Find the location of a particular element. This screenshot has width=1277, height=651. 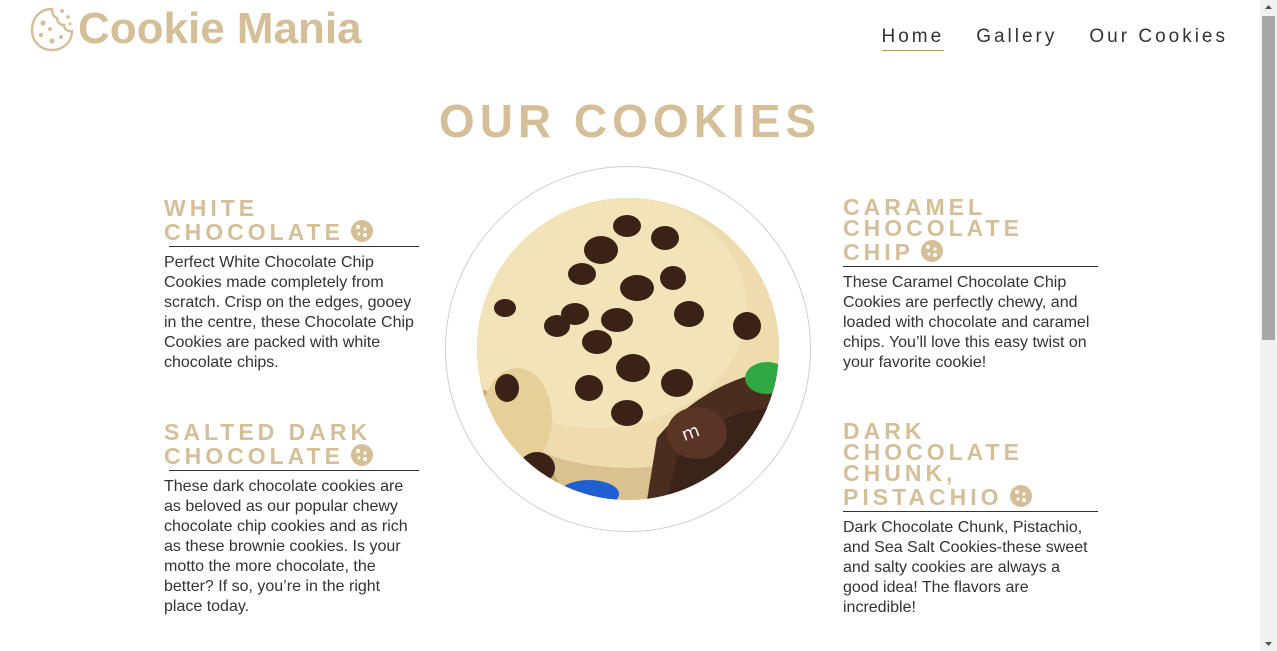

cookie-title: SALTED DARK CHOCOLATE is located at coordinates (292, 444).